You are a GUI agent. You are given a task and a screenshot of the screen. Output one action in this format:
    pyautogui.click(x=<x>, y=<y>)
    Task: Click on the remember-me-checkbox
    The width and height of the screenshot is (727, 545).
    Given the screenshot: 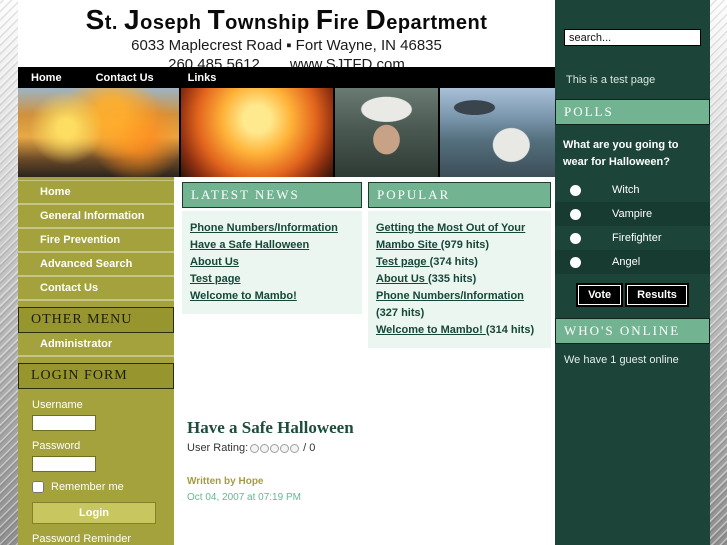 What is the action you would take?
    pyautogui.click(x=38, y=487)
    